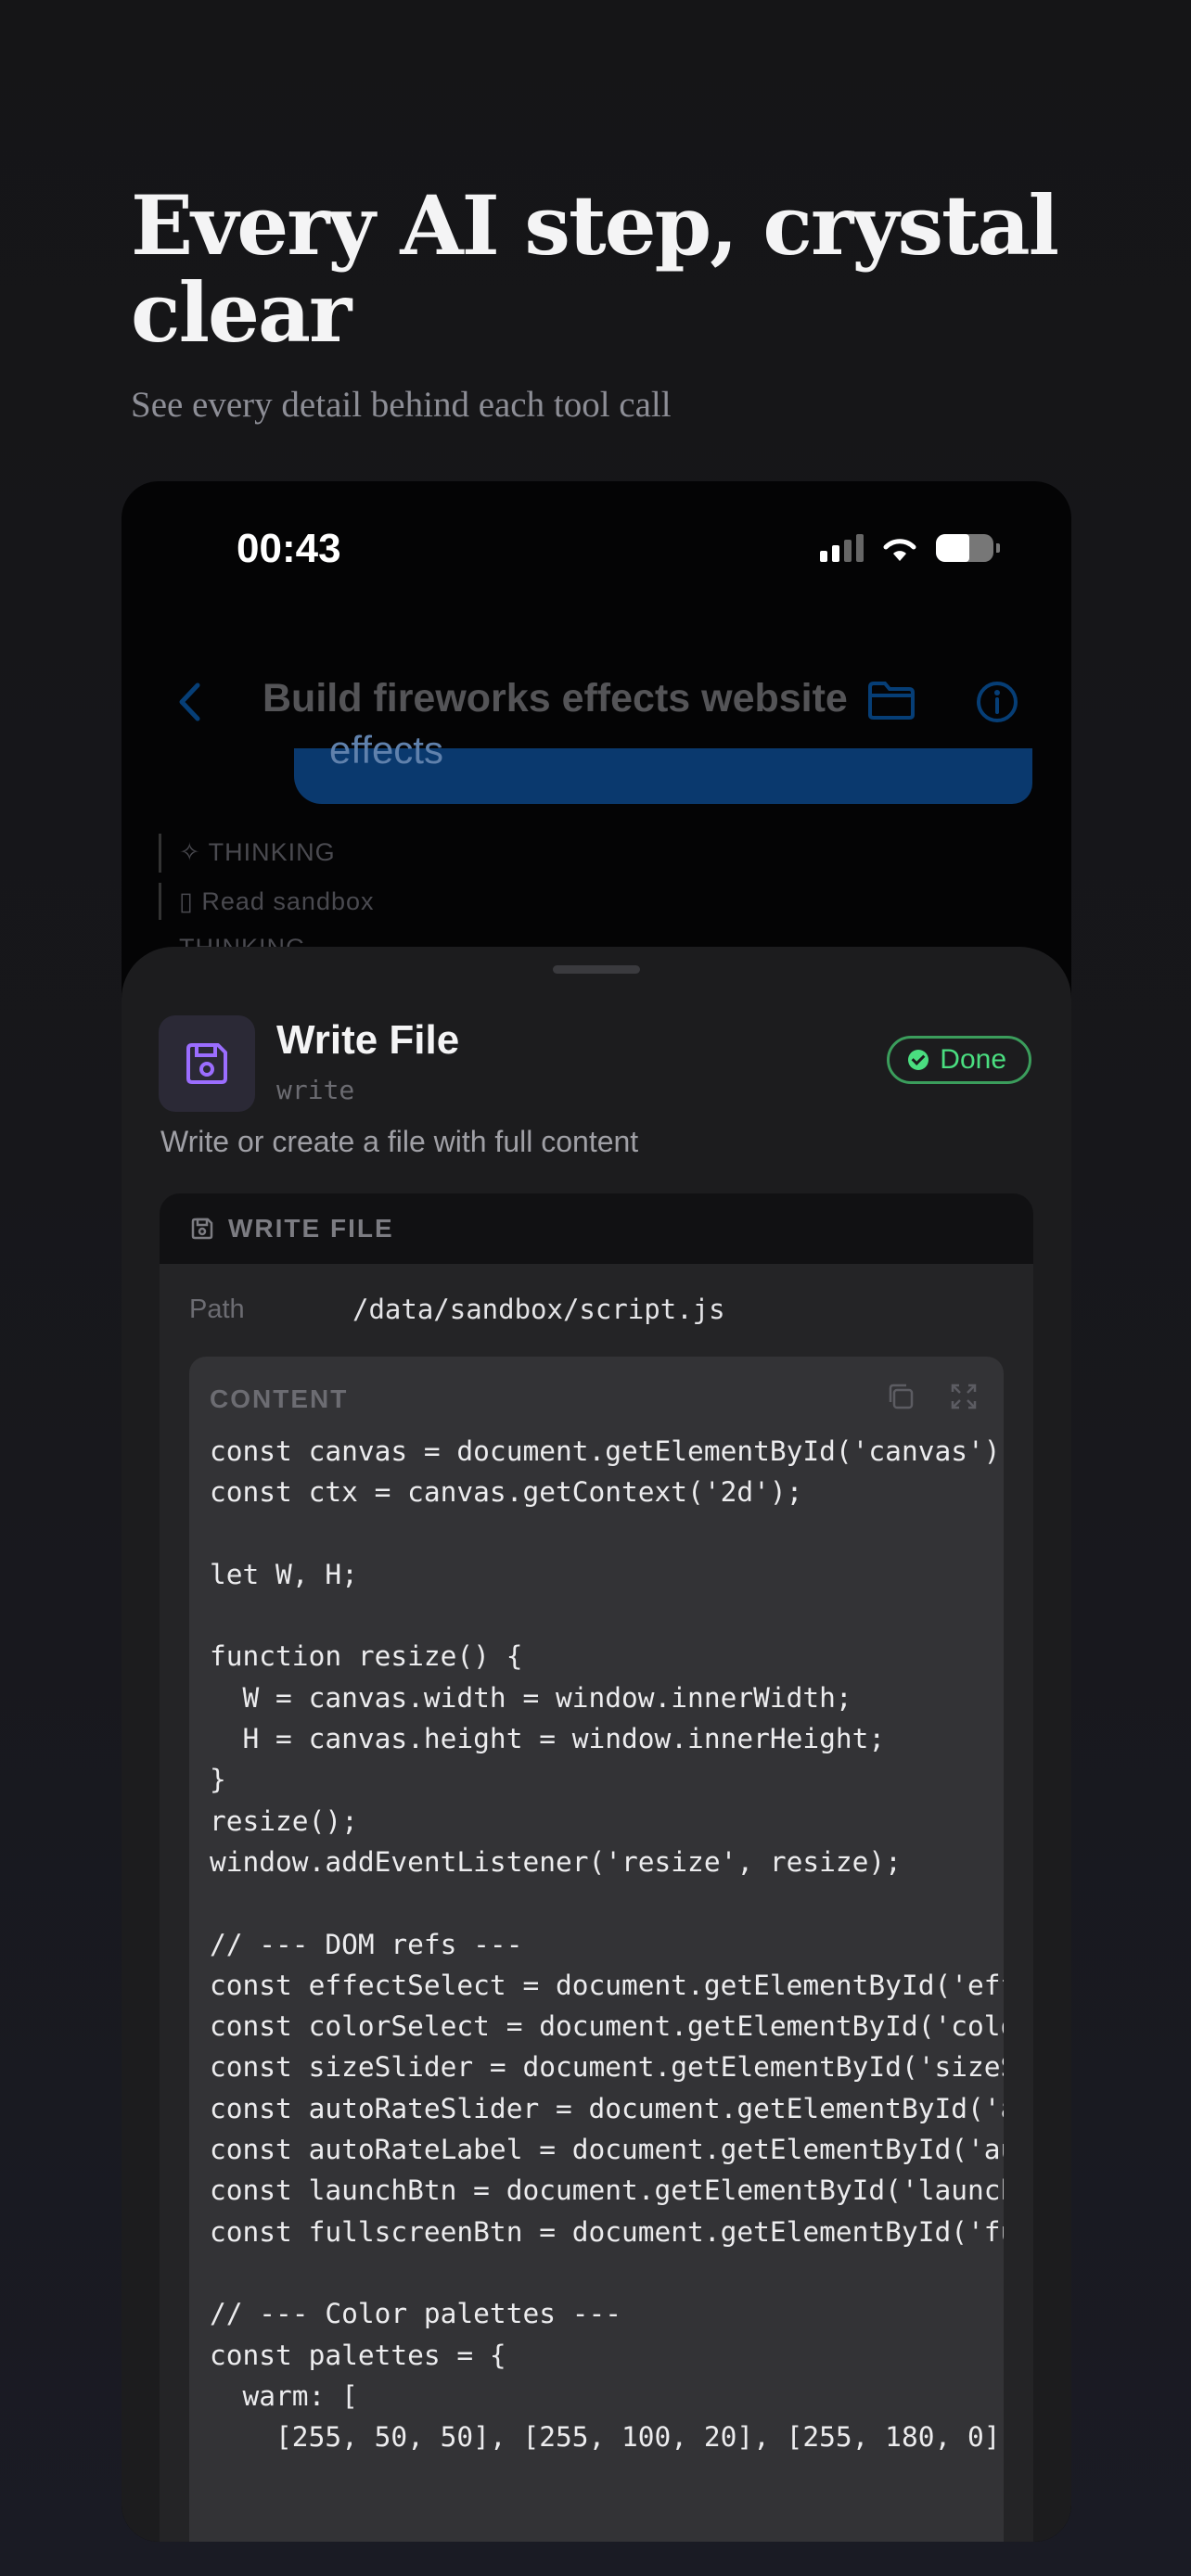 The height and width of the screenshot is (2576, 1191). Describe the element at coordinates (217, 1309) in the screenshot. I see `path-label: Path` at that location.